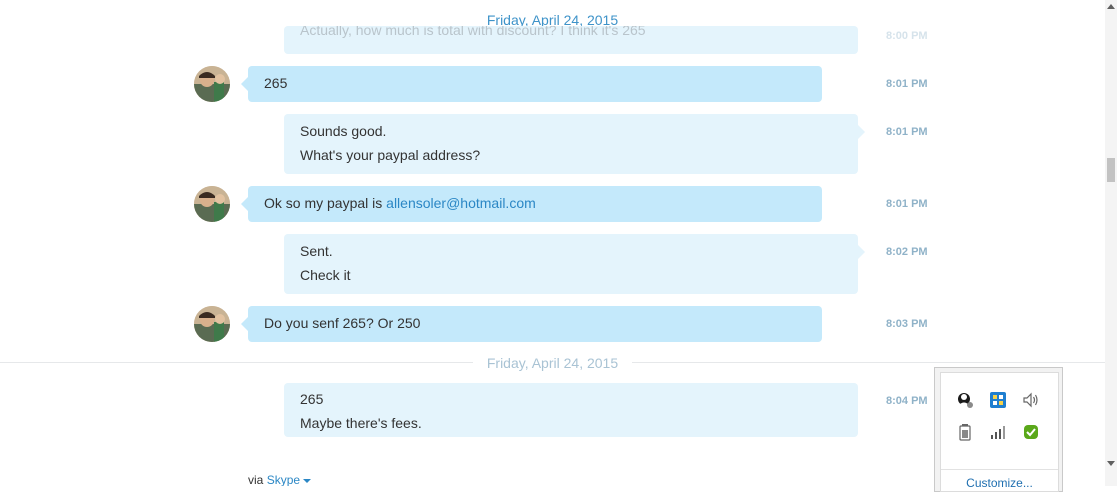  What do you see at coordinates (531, 84) in the screenshot?
I see `message-bubble: 265` at bounding box center [531, 84].